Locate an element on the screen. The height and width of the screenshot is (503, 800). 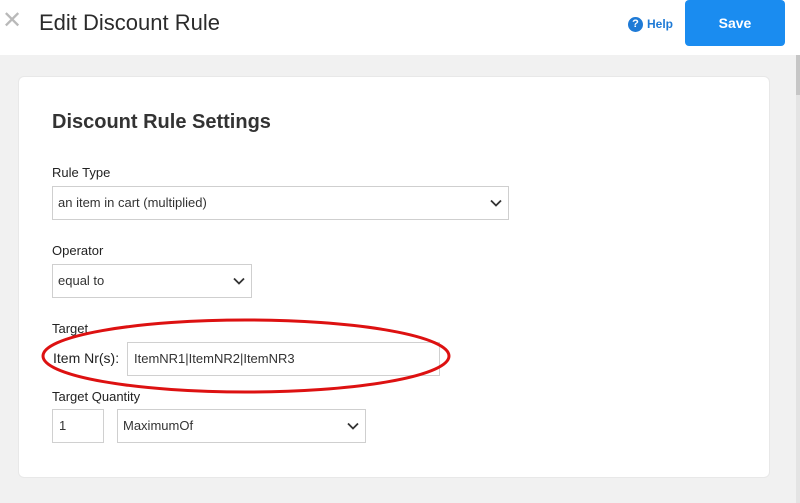
target-quantity-mode-value: MaximumOf is located at coordinates (158, 425).